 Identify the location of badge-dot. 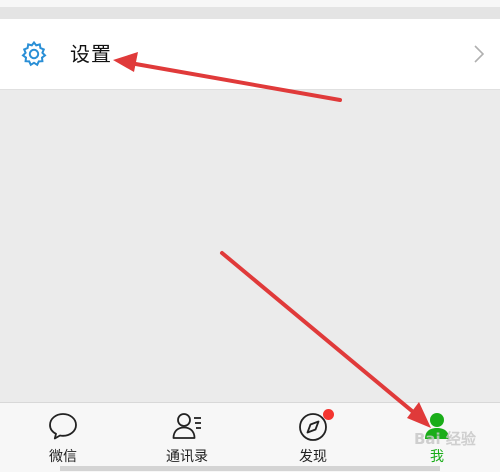
(328, 414).